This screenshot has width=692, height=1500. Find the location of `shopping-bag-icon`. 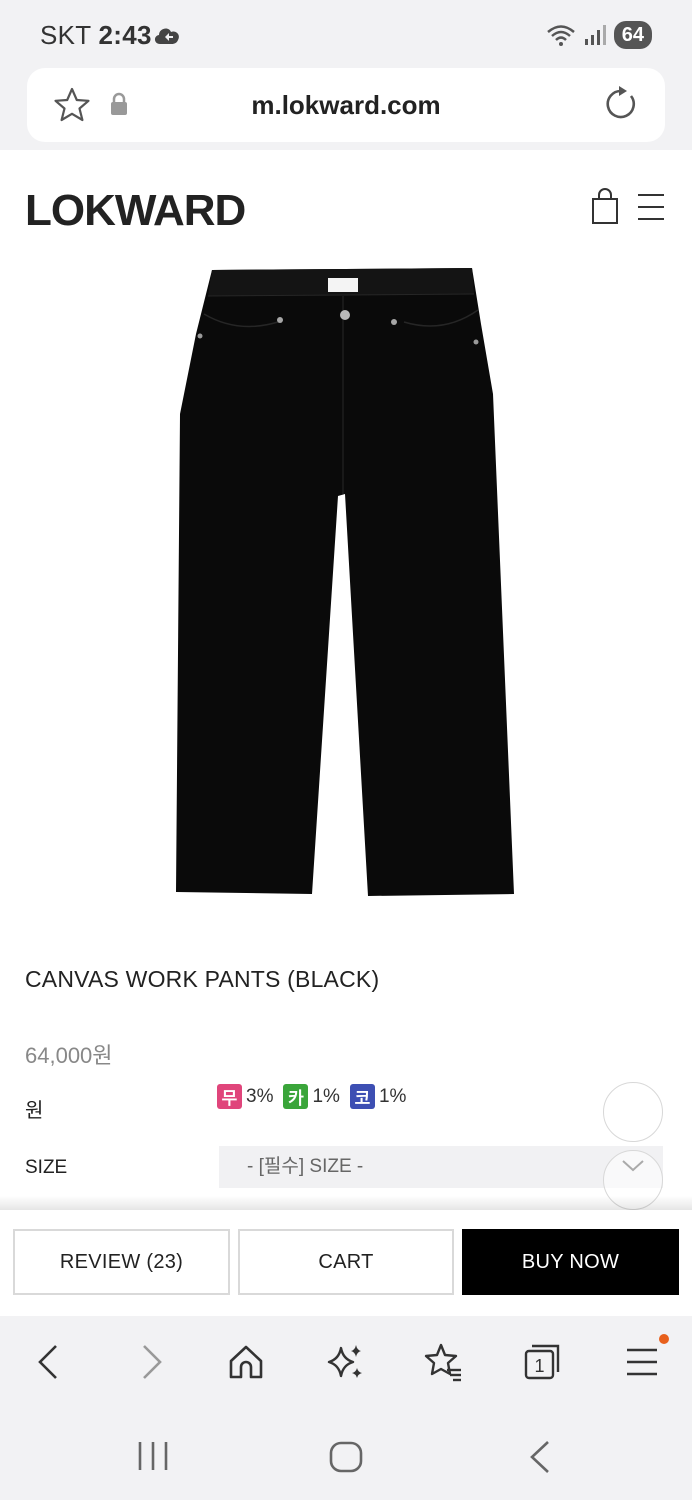

shopping-bag-icon is located at coordinates (605, 207).